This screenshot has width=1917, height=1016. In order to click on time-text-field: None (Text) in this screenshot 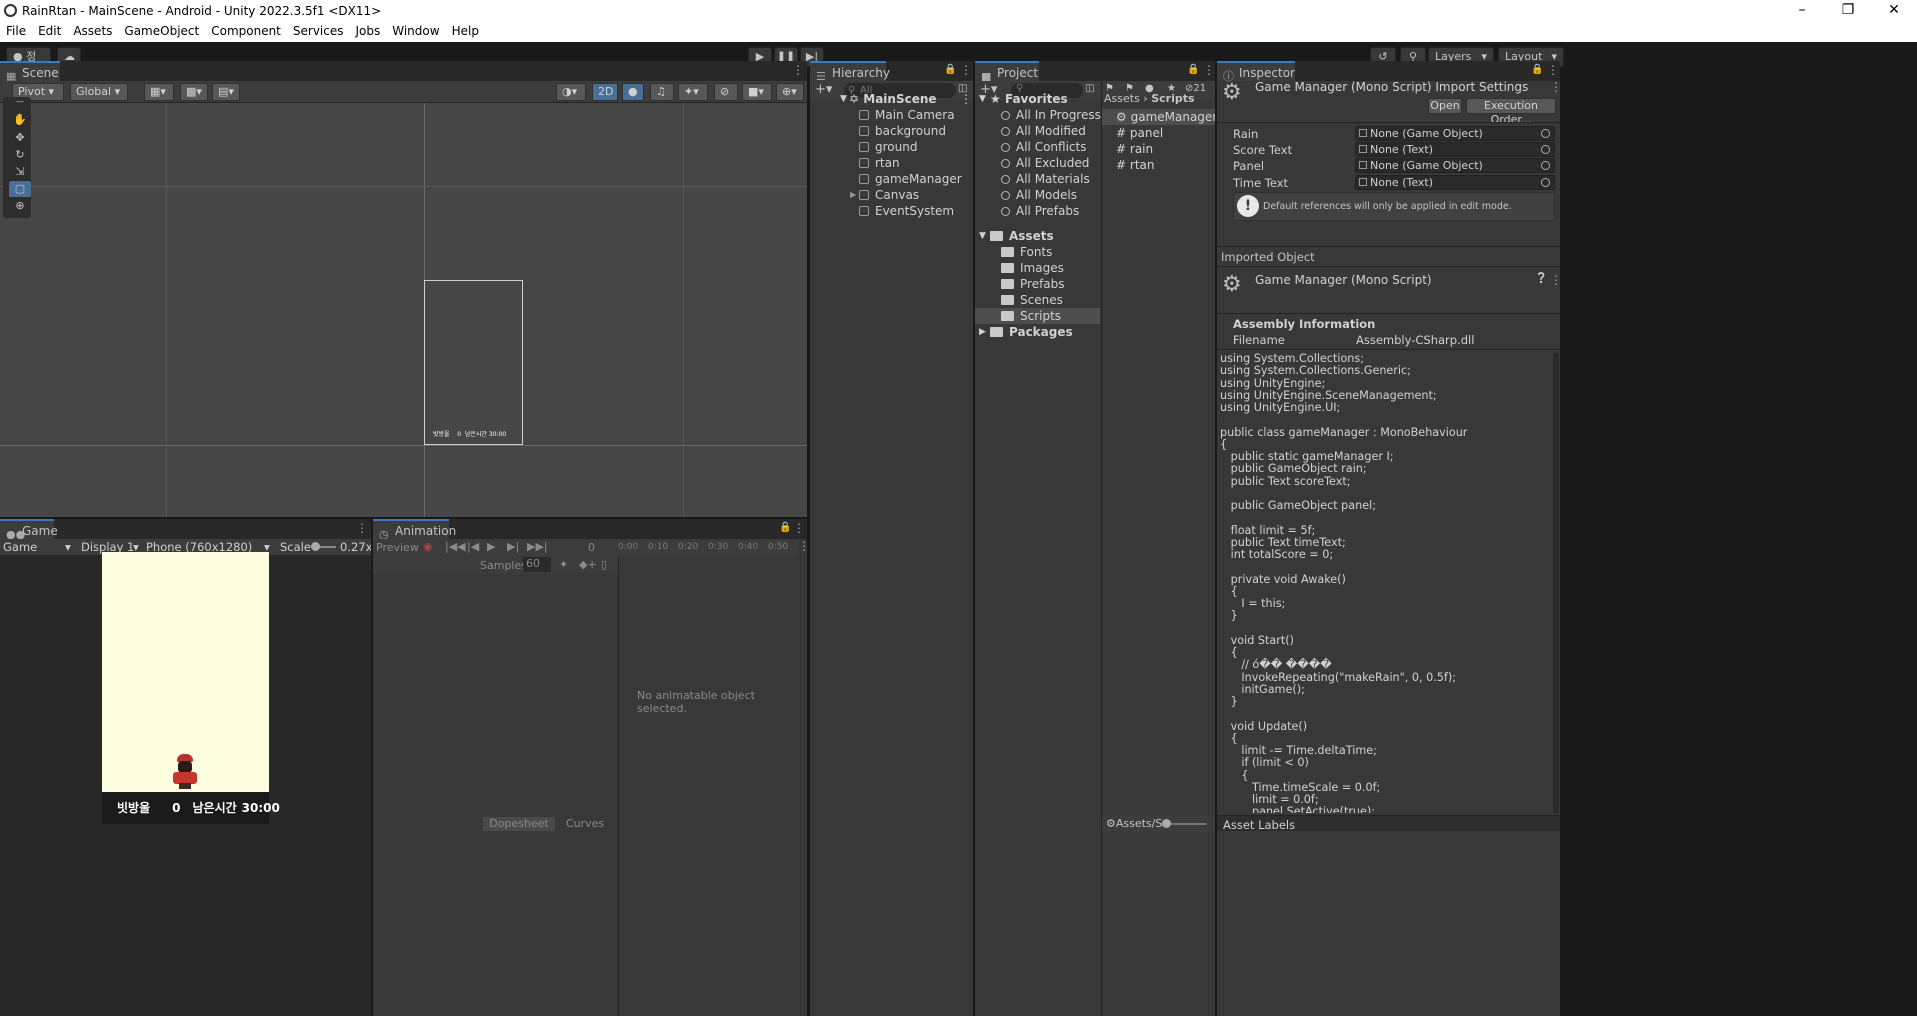, I will do `click(1455, 182)`.